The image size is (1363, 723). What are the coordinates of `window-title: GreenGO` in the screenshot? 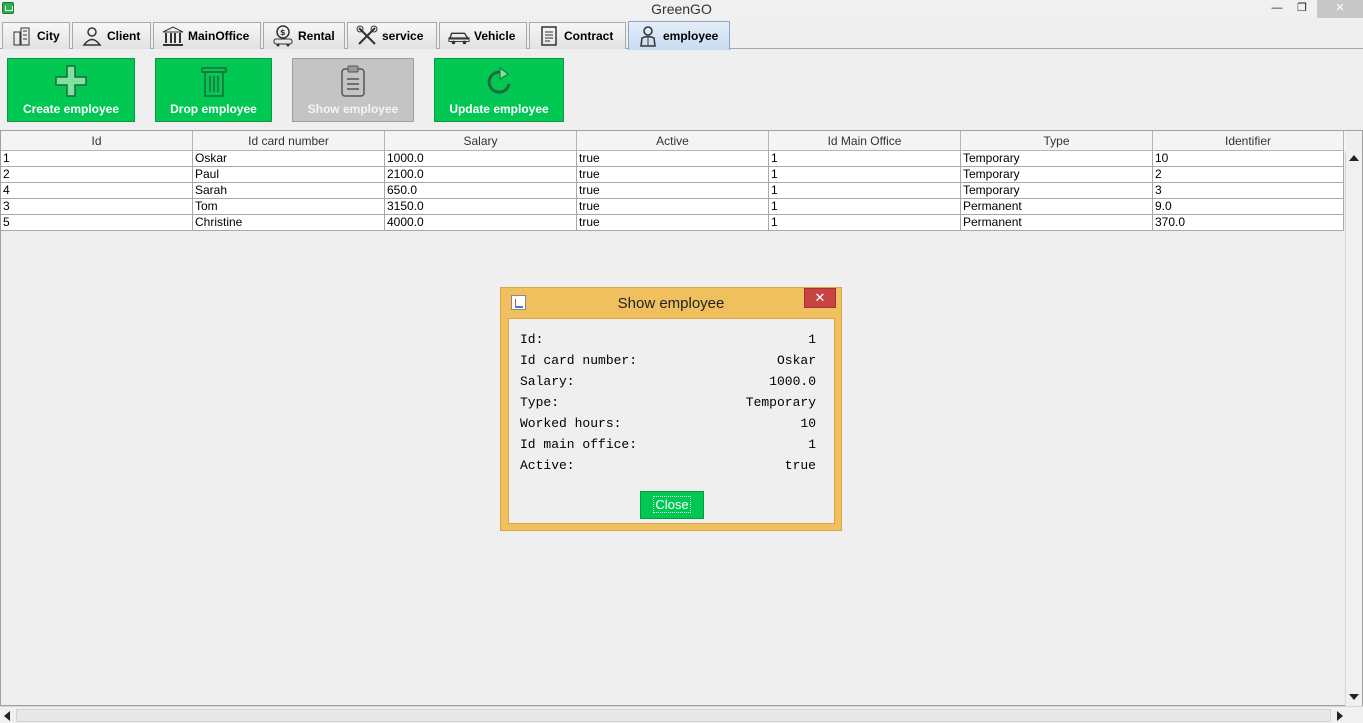 It's located at (681, 9).